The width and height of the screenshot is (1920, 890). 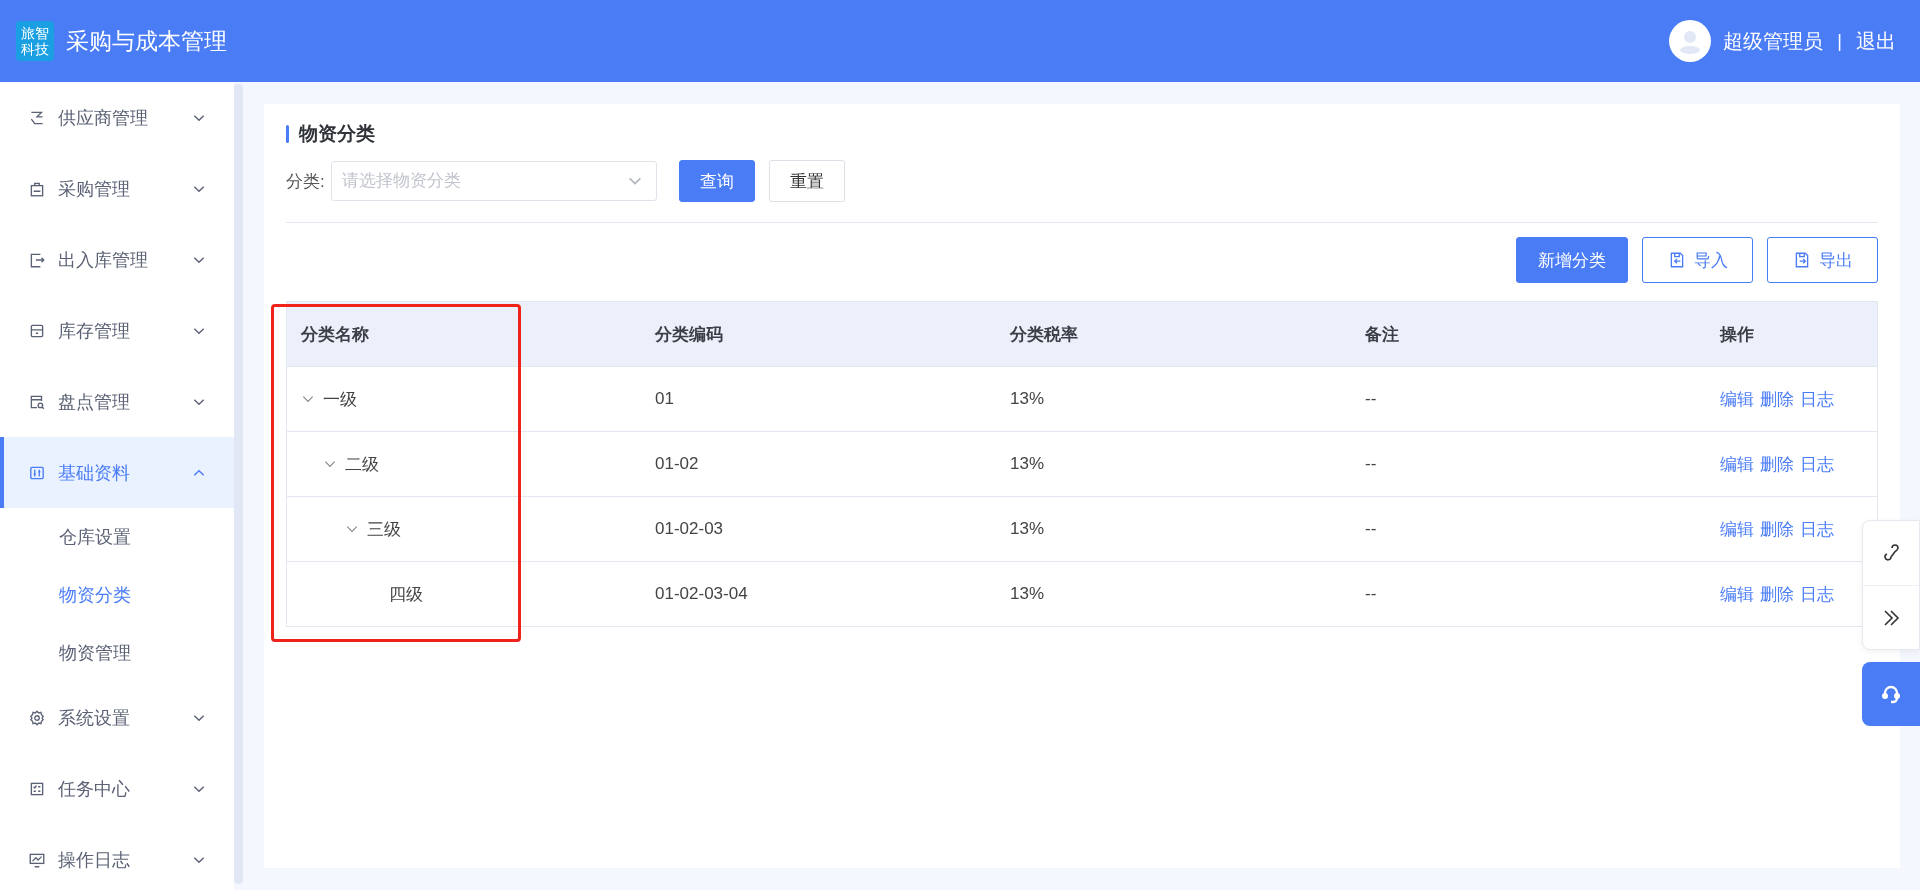 I want to click on sidebar-subitem: 物资分类, so click(x=117, y=595).